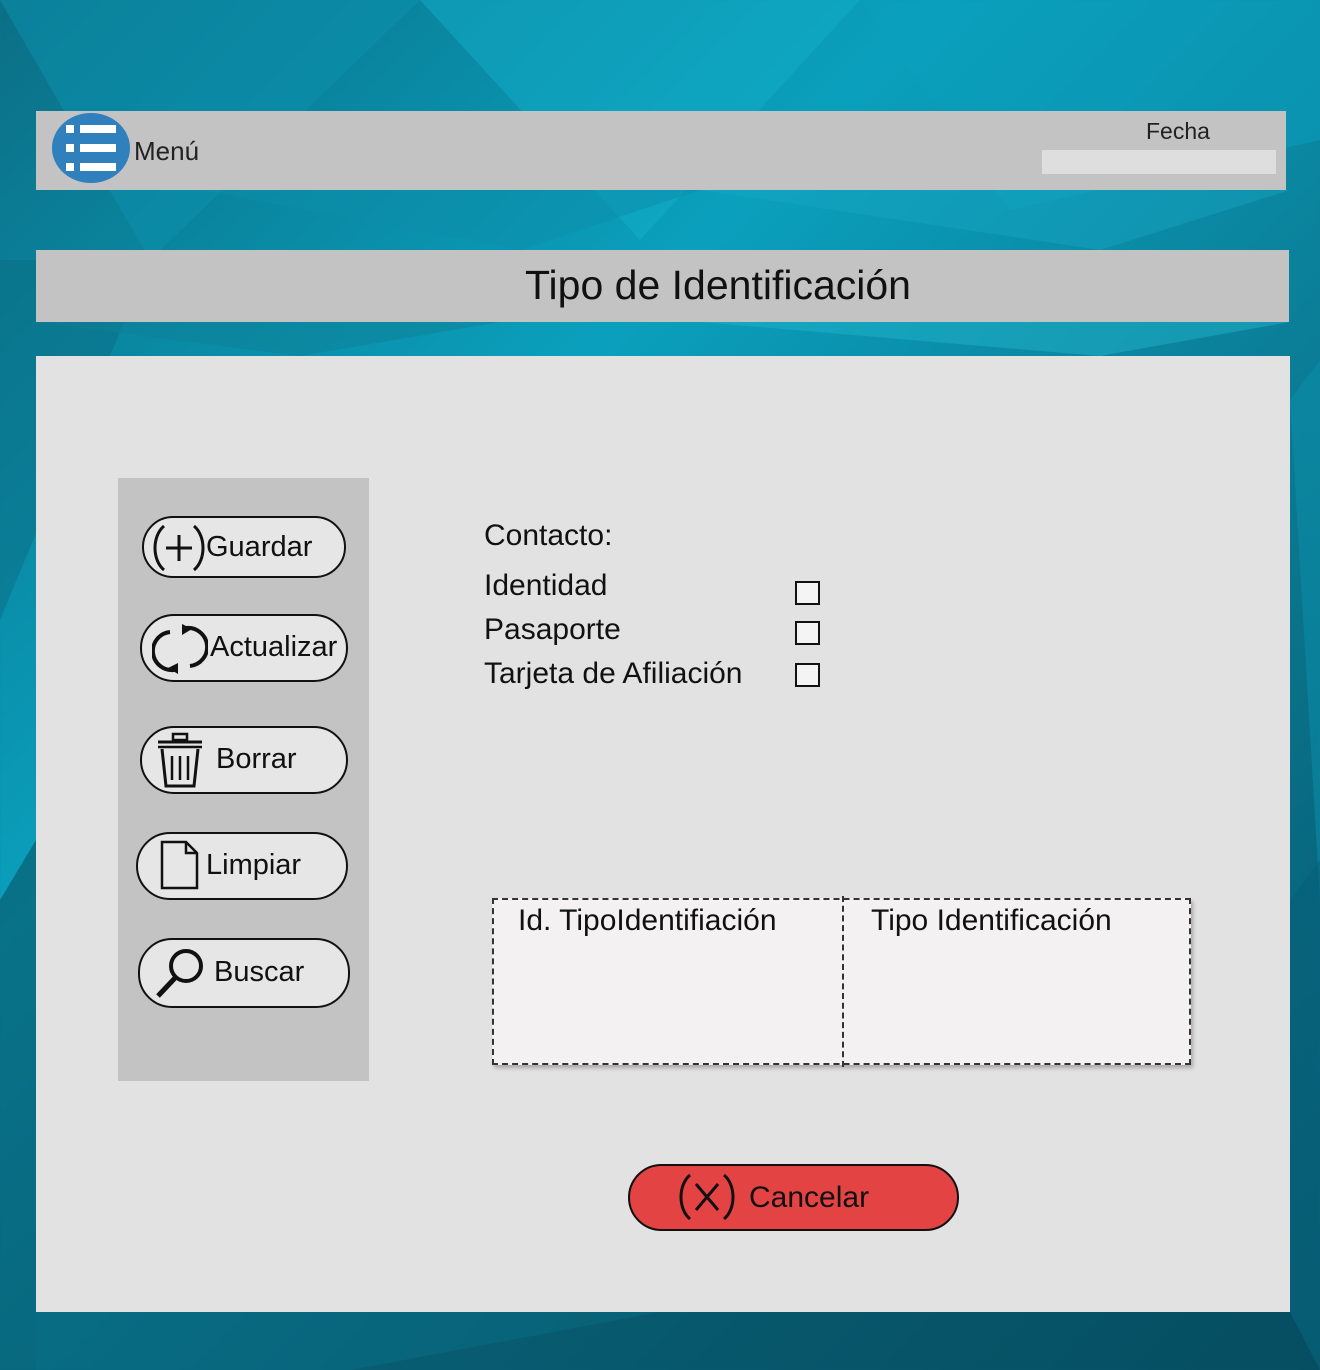 Image resolution: width=1320 pixels, height=1370 pixels. What do you see at coordinates (707, 1197) in the screenshot?
I see `x-circle-icon` at bounding box center [707, 1197].